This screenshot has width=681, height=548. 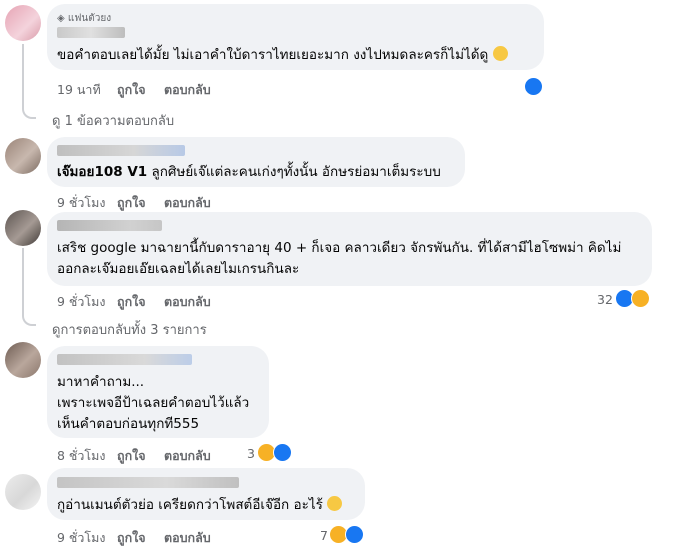 I want to click on comment-actions: 19 นาที ถูกใจ ตอบกลับ, so click(x=157, y=88).